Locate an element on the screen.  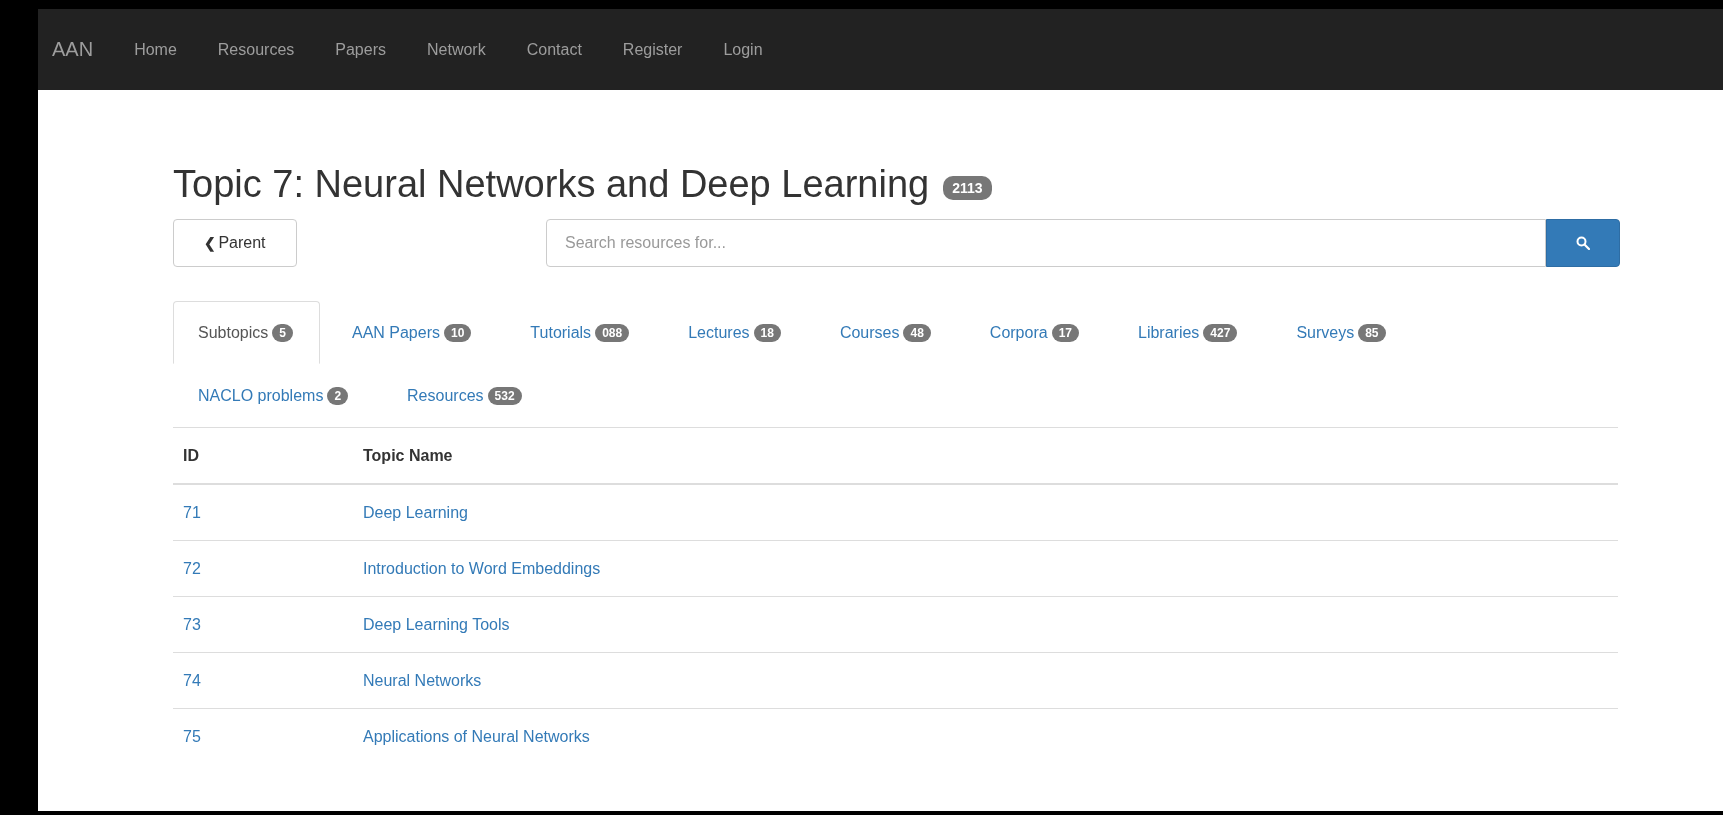
chevron-left-icon: ❮ is located at coordinates (210, 243).